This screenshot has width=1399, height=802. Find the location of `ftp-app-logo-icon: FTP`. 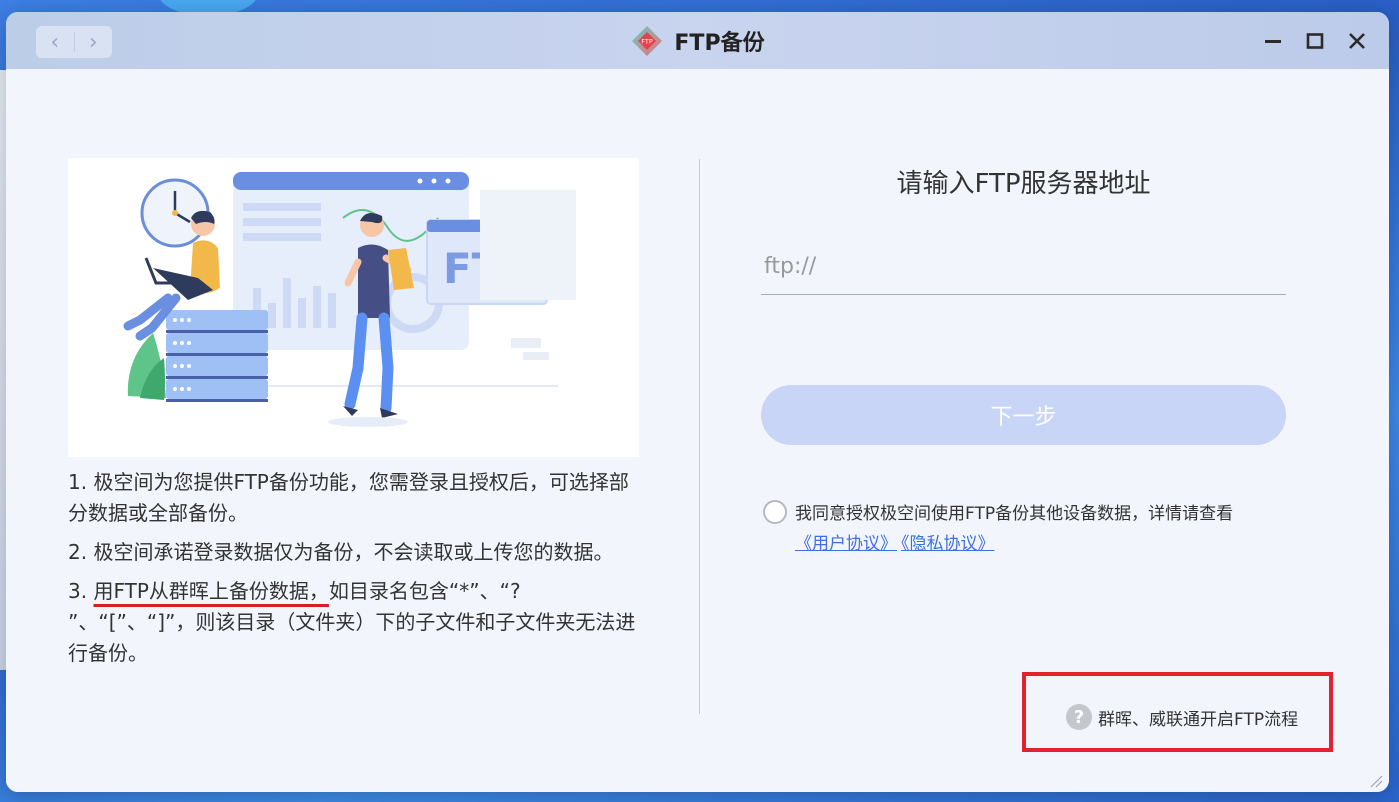

ftp-app-logo-icon: FTP is located at coordinates (647, 40).